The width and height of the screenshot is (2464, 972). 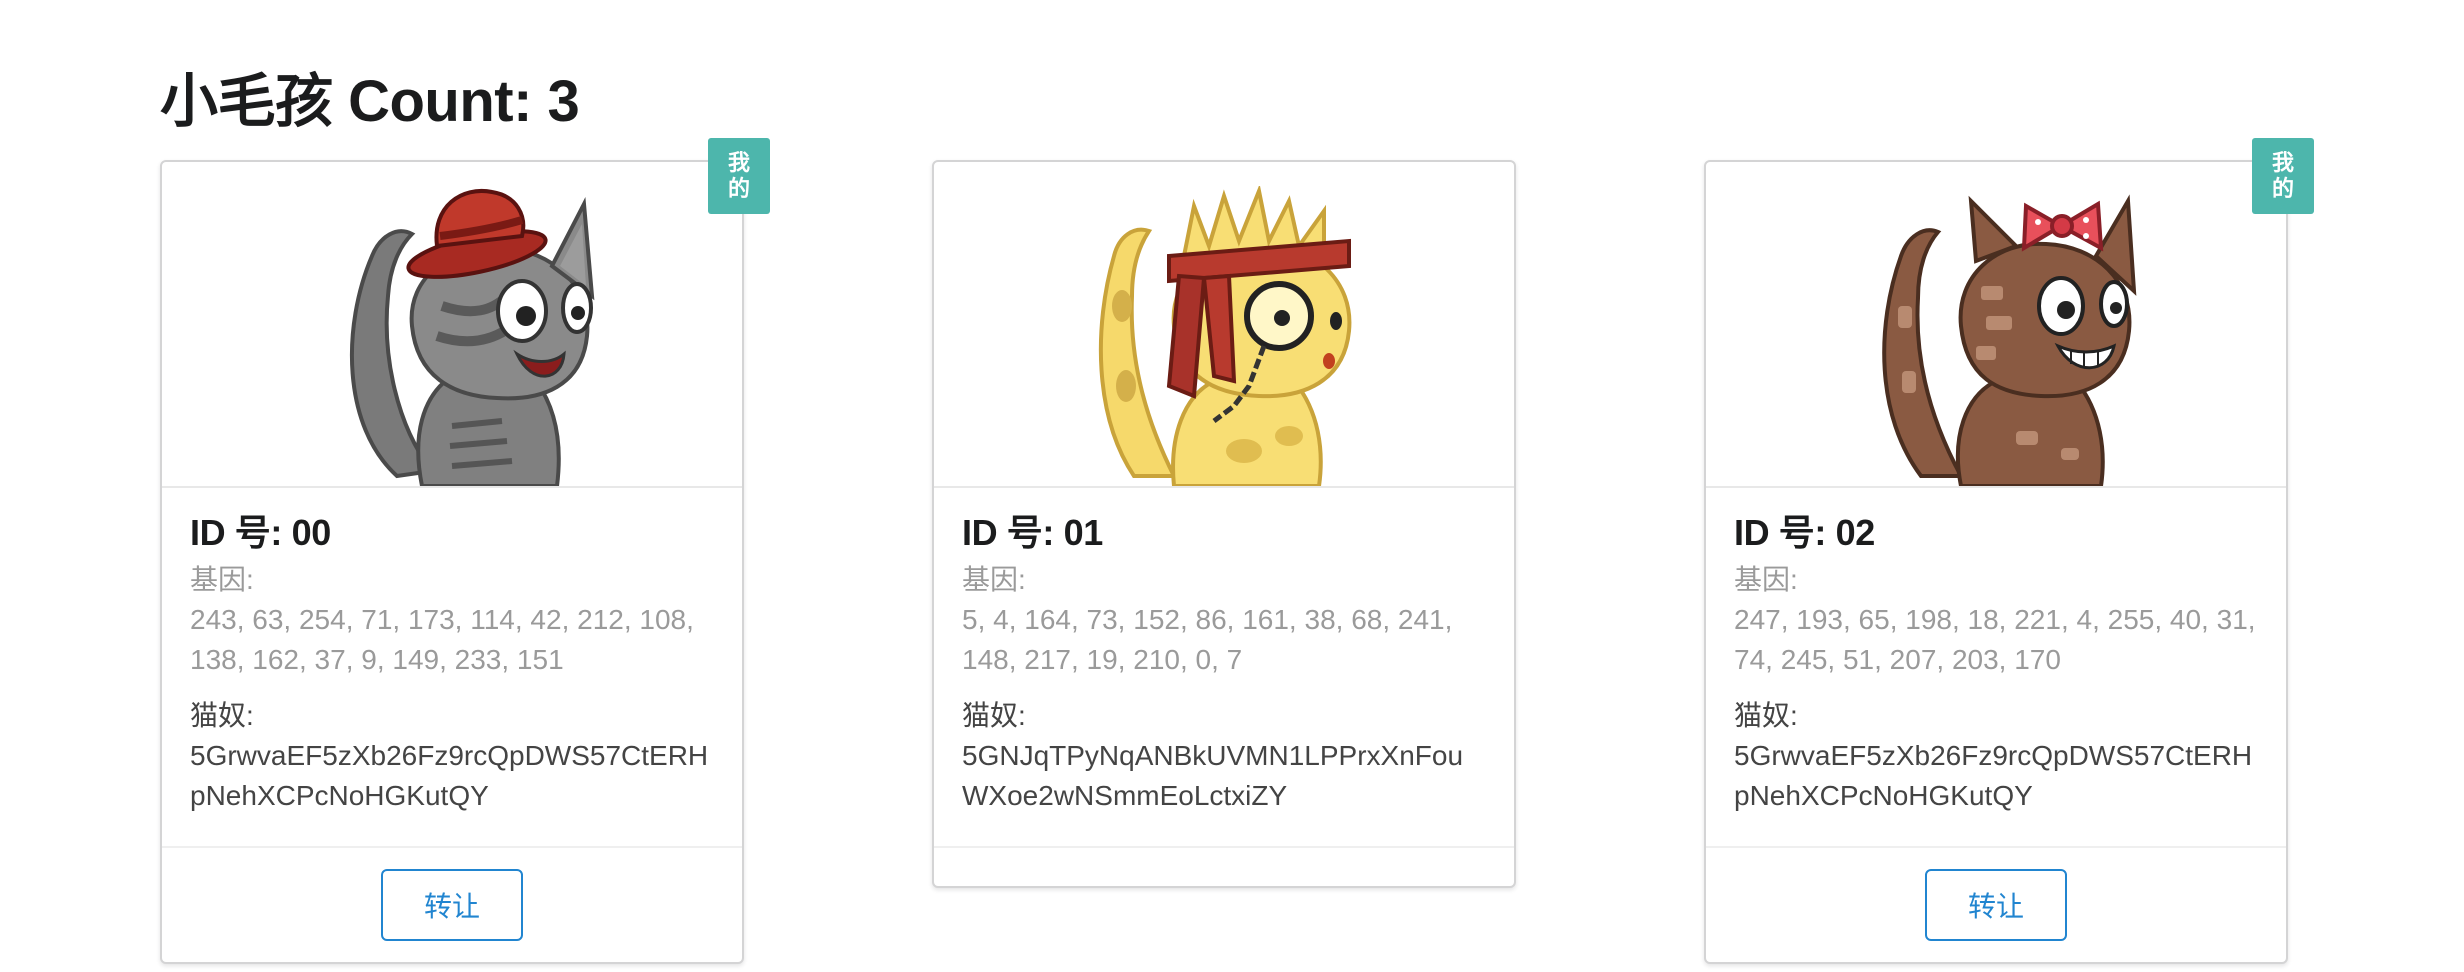 I want to click on kitty-id: ID 号: 00, so click(x=260, y=532).